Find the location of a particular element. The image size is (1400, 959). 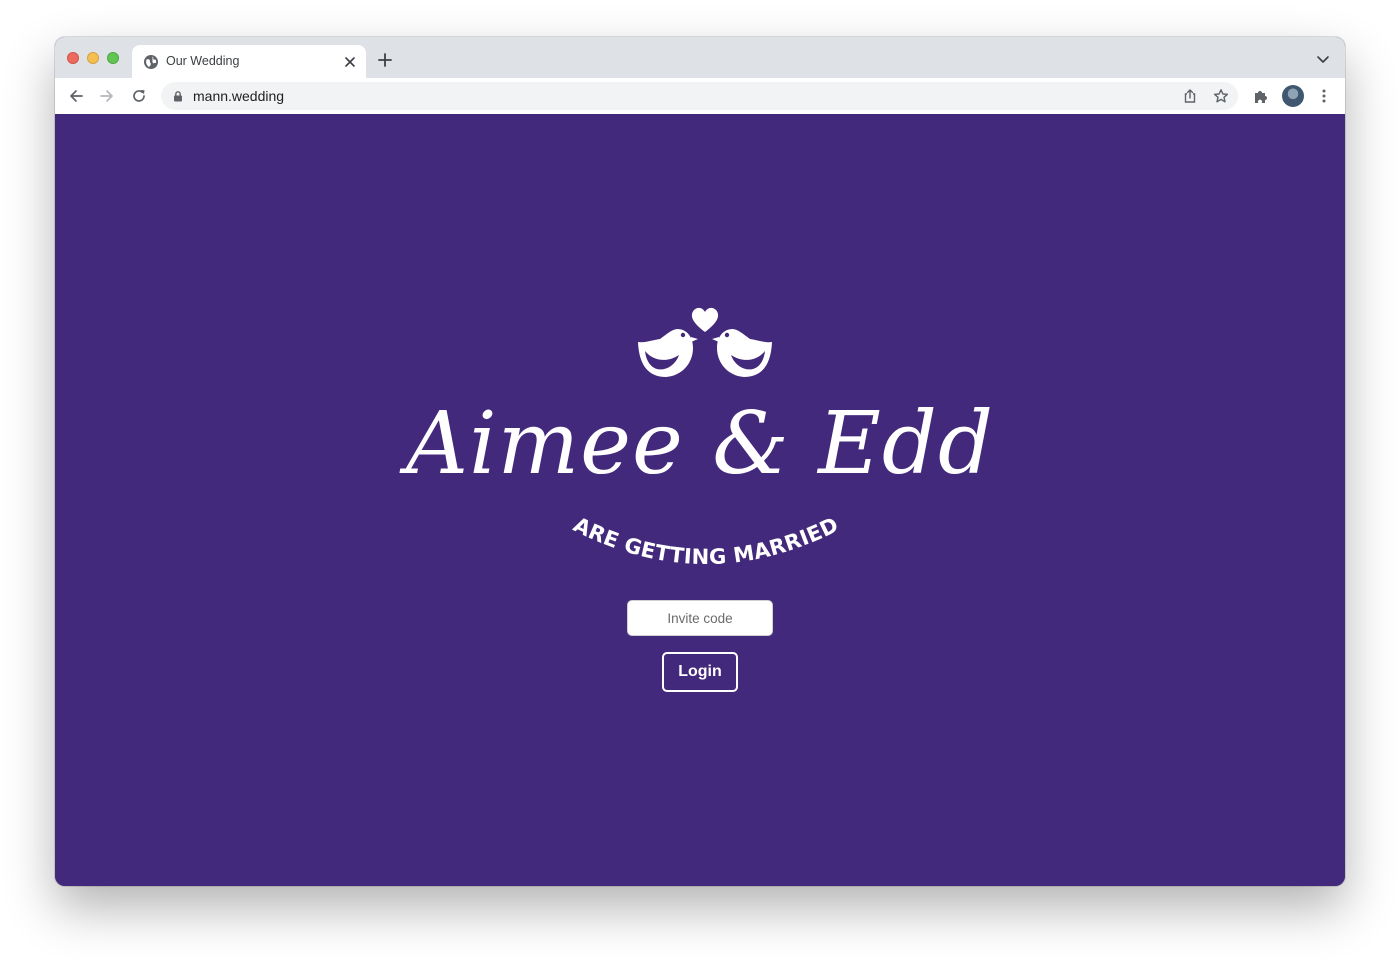

login-button: Login is located at coordinates (700, 672).